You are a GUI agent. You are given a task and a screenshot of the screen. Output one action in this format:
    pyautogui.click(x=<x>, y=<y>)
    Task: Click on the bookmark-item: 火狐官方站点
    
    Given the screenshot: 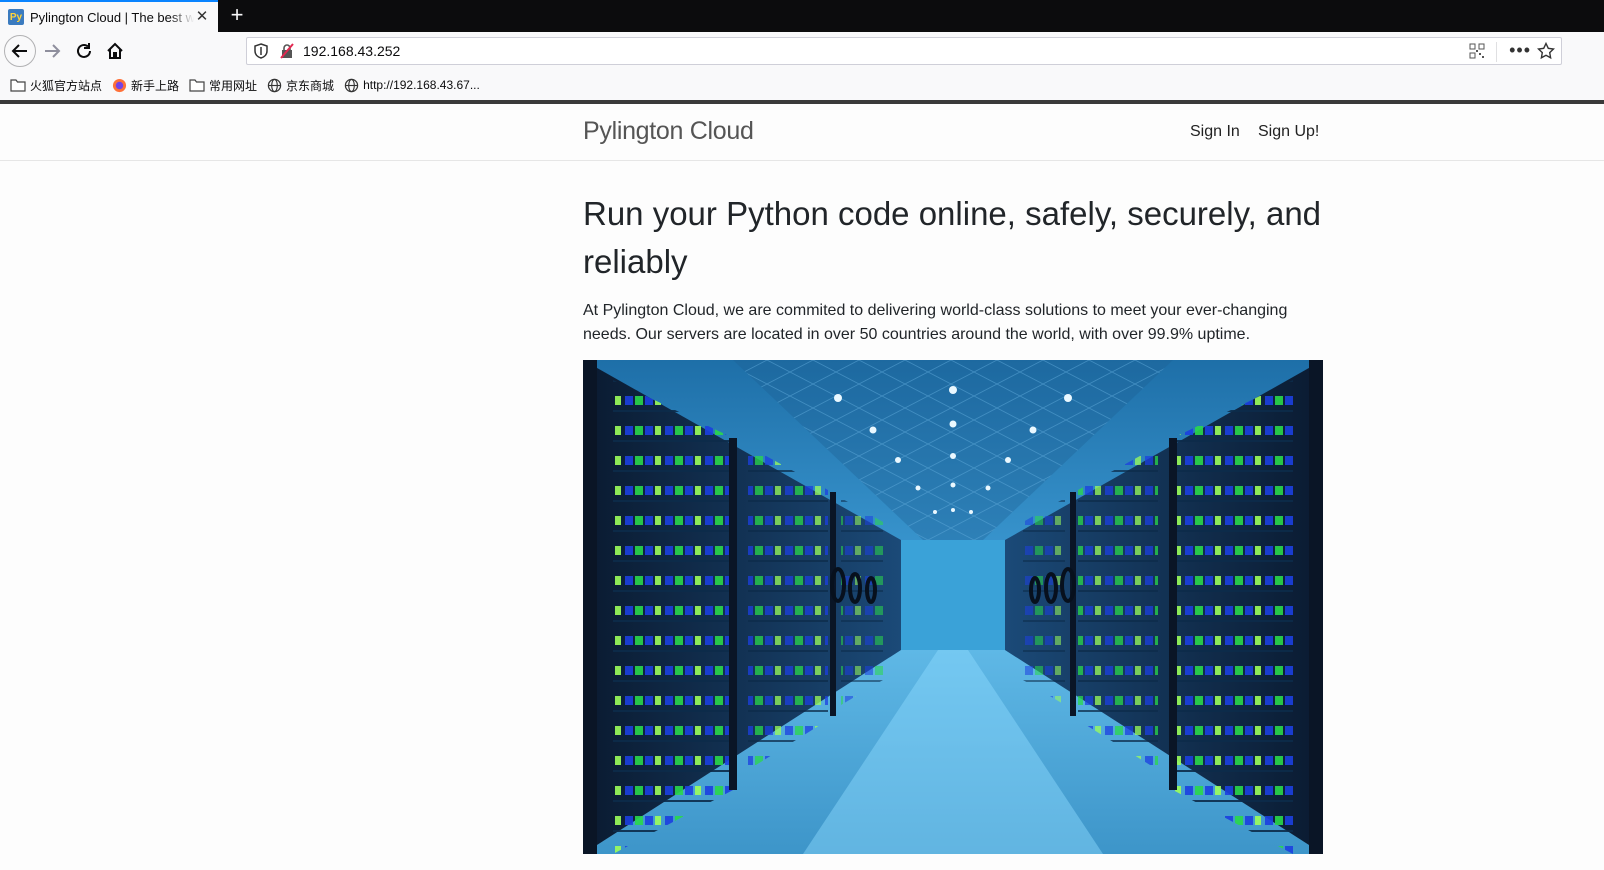 What is the action you would take?
    pyautogui.click(x=56, y=85)
    